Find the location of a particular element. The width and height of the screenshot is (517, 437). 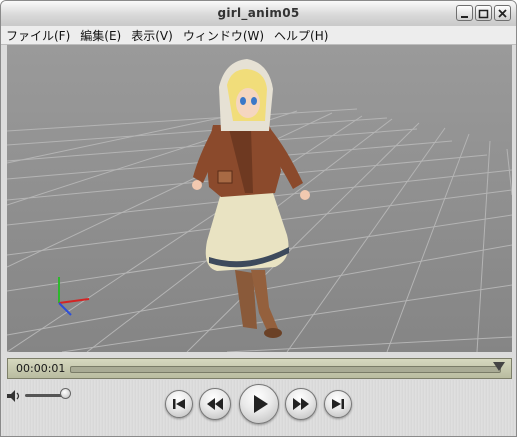

maximize-button is located at coordinates (483, 13).